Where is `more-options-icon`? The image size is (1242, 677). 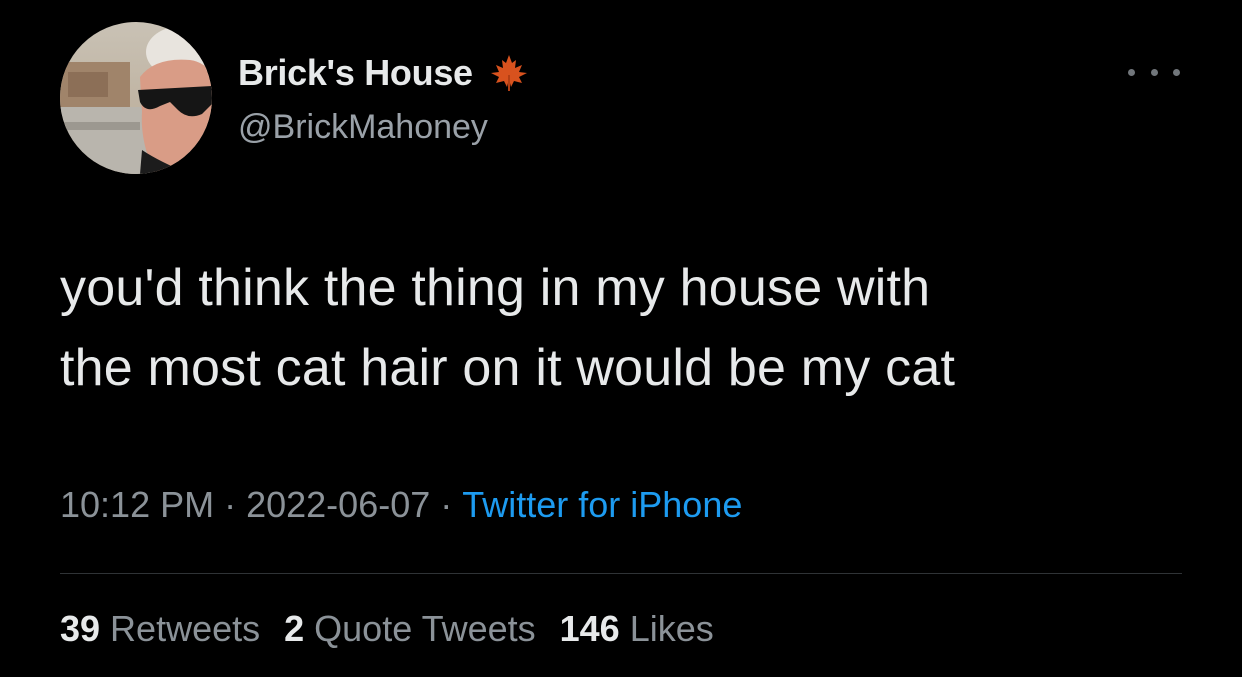 more-options-icon is located at coordinates (1154, 72).